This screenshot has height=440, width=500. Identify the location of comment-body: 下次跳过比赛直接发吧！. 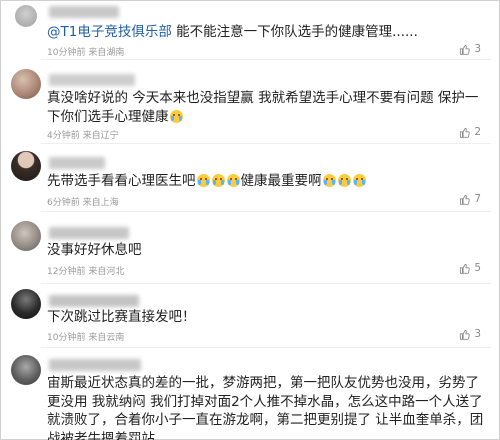
(121, 317).